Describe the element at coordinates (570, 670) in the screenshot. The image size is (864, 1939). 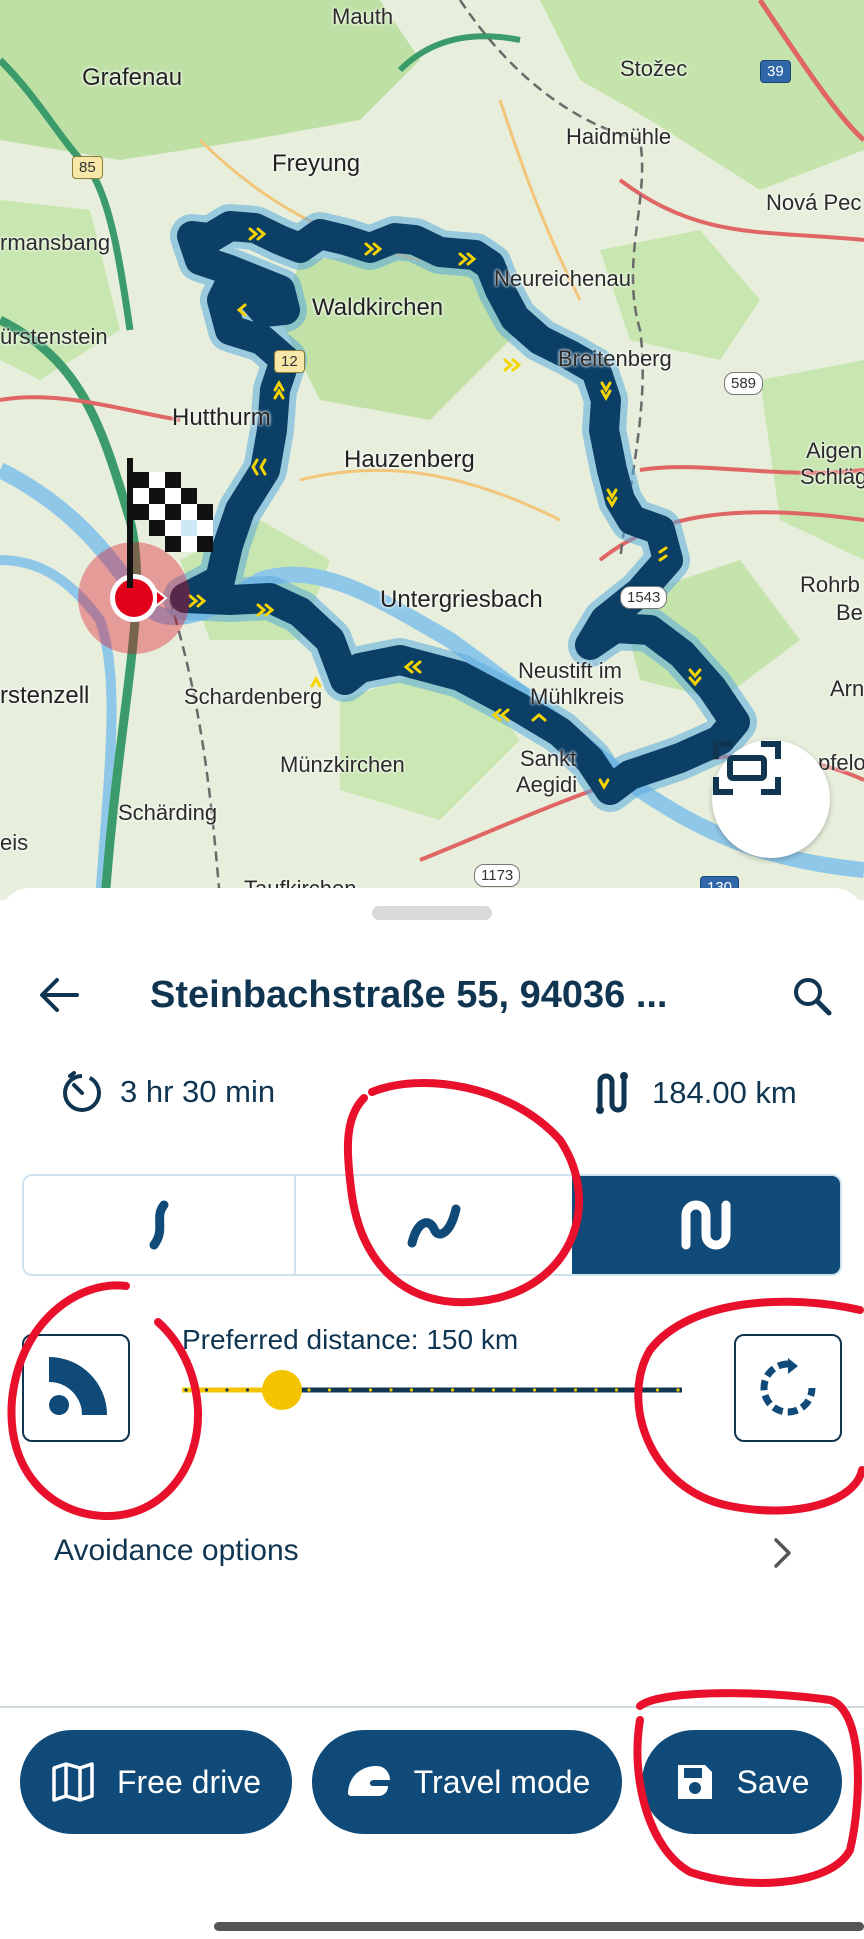
I see `place-label: Neustift im` at that location.